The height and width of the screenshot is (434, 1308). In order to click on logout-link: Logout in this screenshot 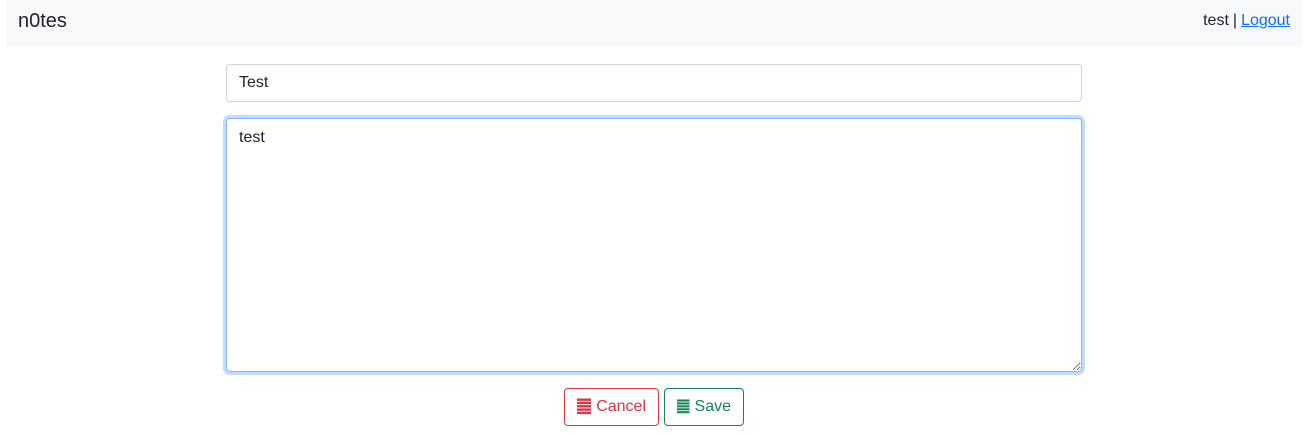, I will do `click(1265, 20)`.